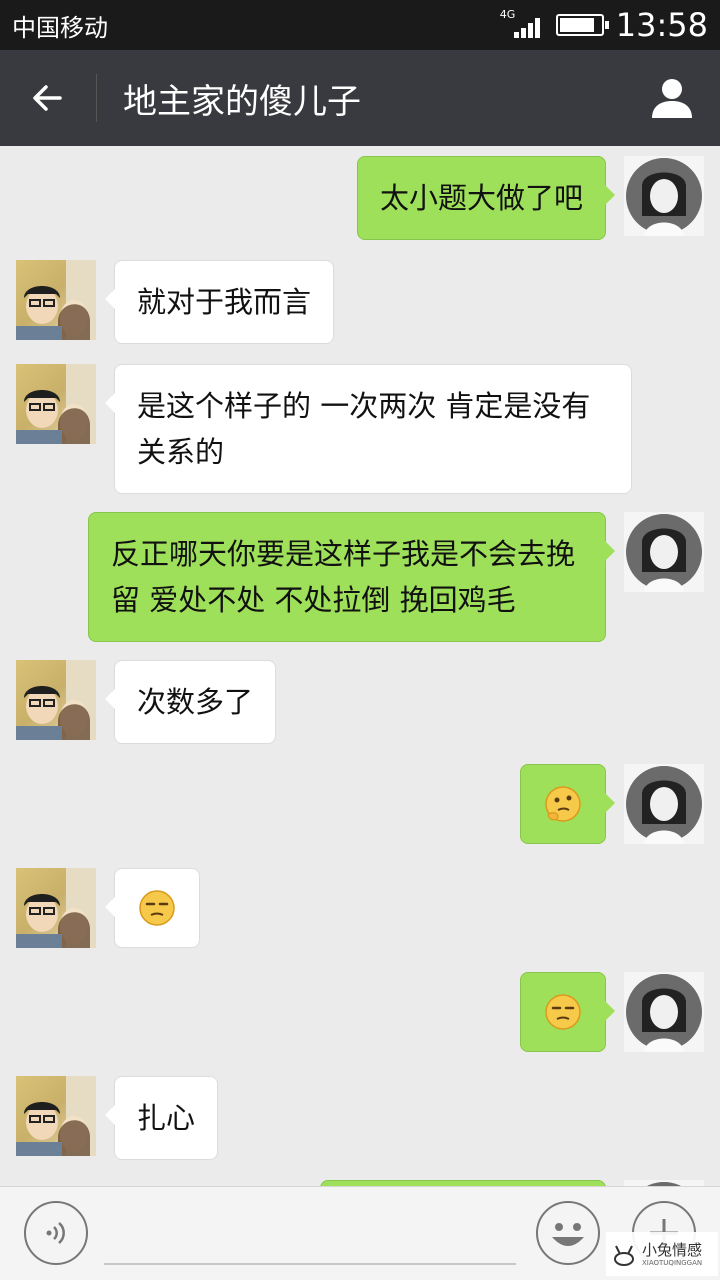 Image resolution: width=720 pixels, height=1280 pixels. Describe the element at coordinates (364, 429) in the screenshot. I see `message-text: 是这个样子的 一次两次 肯定是没有关系的` at that location.